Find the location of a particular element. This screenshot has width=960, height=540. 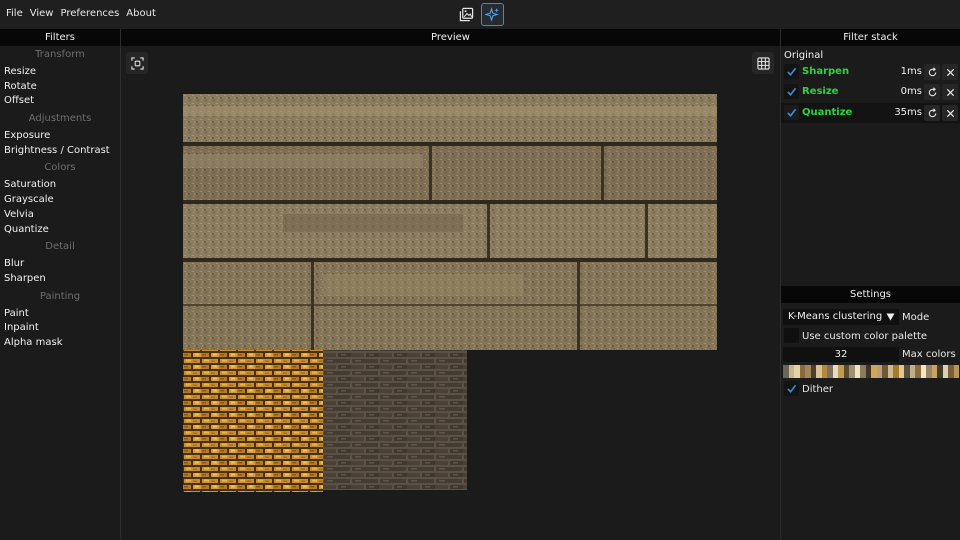

dither-label: Dither is located at coordinates (818, 389).